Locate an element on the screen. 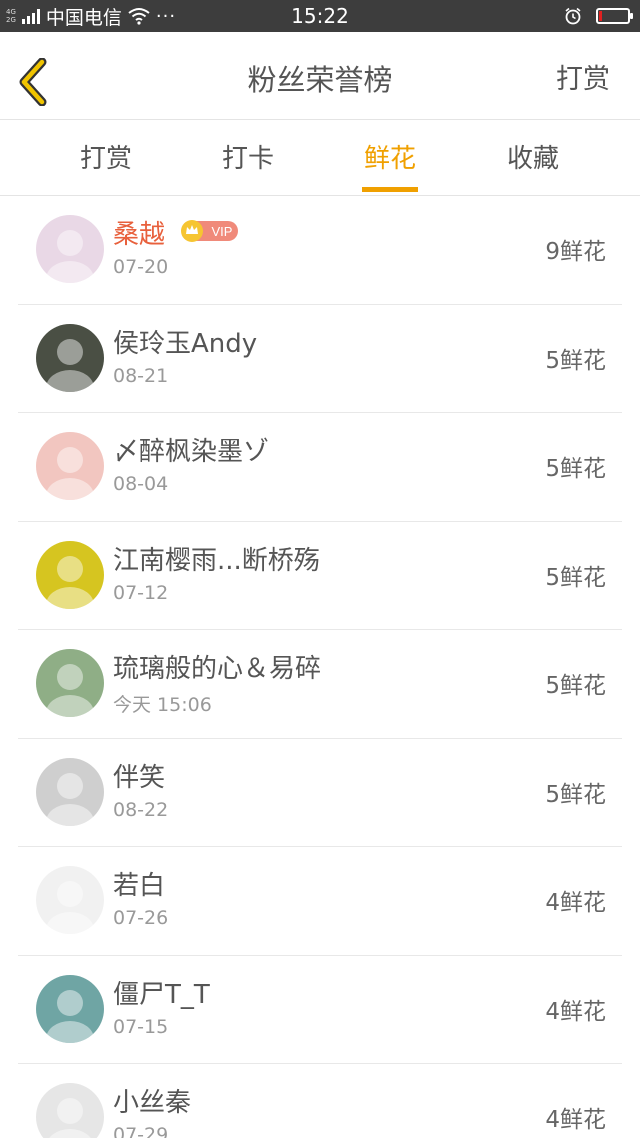 The image size is (640, 1138). user-name: 侯玲玉Andy is located at coordinates (185, 343).